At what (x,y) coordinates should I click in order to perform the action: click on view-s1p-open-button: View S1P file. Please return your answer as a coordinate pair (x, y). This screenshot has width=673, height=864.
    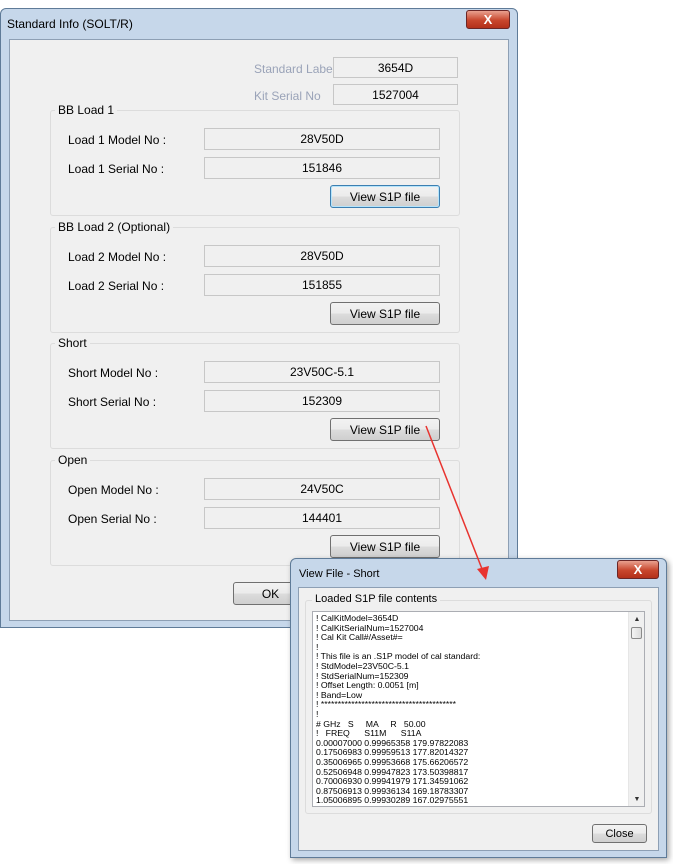
    Looking at the image, I should click on (385, 546).